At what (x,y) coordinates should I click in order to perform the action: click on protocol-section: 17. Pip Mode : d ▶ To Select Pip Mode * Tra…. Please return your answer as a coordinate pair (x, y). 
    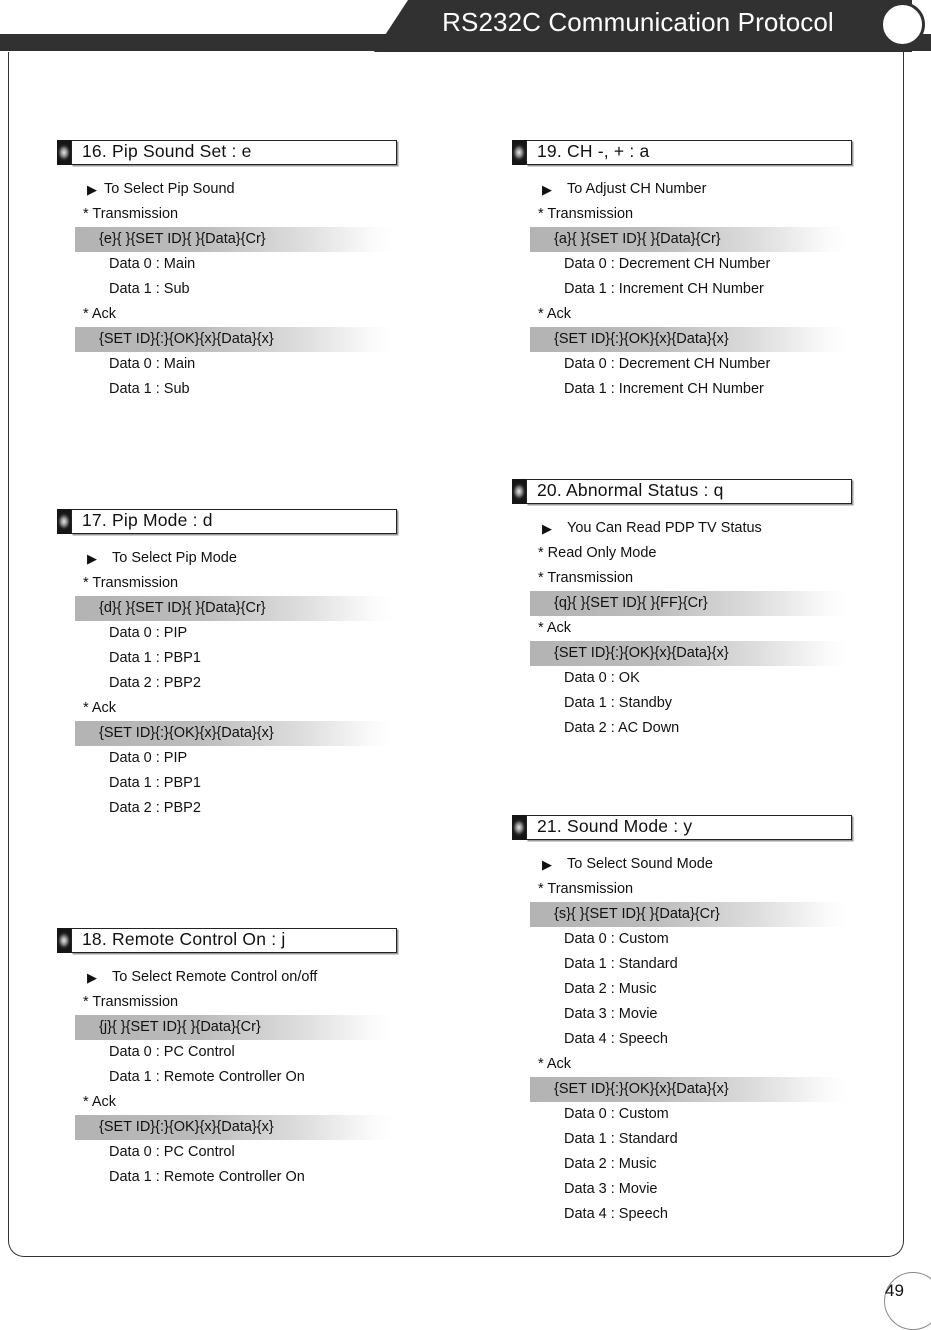
    Looking at the image, I should click on (257, 665).